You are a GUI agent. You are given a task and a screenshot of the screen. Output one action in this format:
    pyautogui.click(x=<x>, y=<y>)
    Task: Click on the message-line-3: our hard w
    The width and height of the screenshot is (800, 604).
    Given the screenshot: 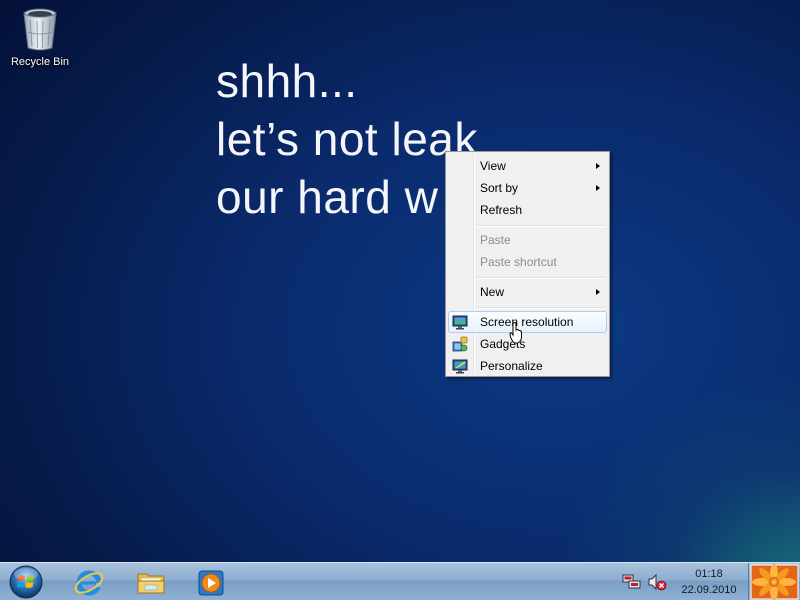 What is the action you would take?
    pyautogui.click(x=327, y=197)
    